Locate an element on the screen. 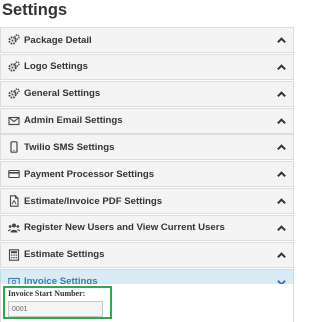 This screenshot has height=322, width=320. page-title: Settings is located at coordinates (35, 10).